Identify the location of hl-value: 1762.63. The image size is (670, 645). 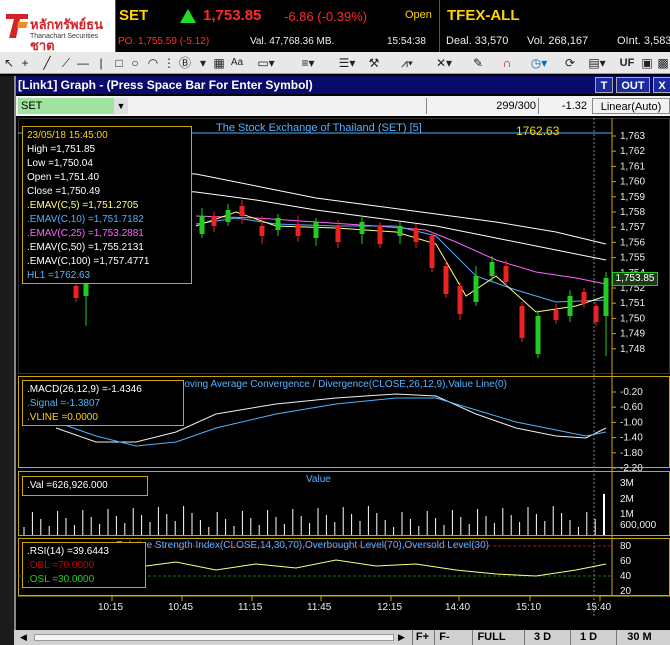
(538, 131).